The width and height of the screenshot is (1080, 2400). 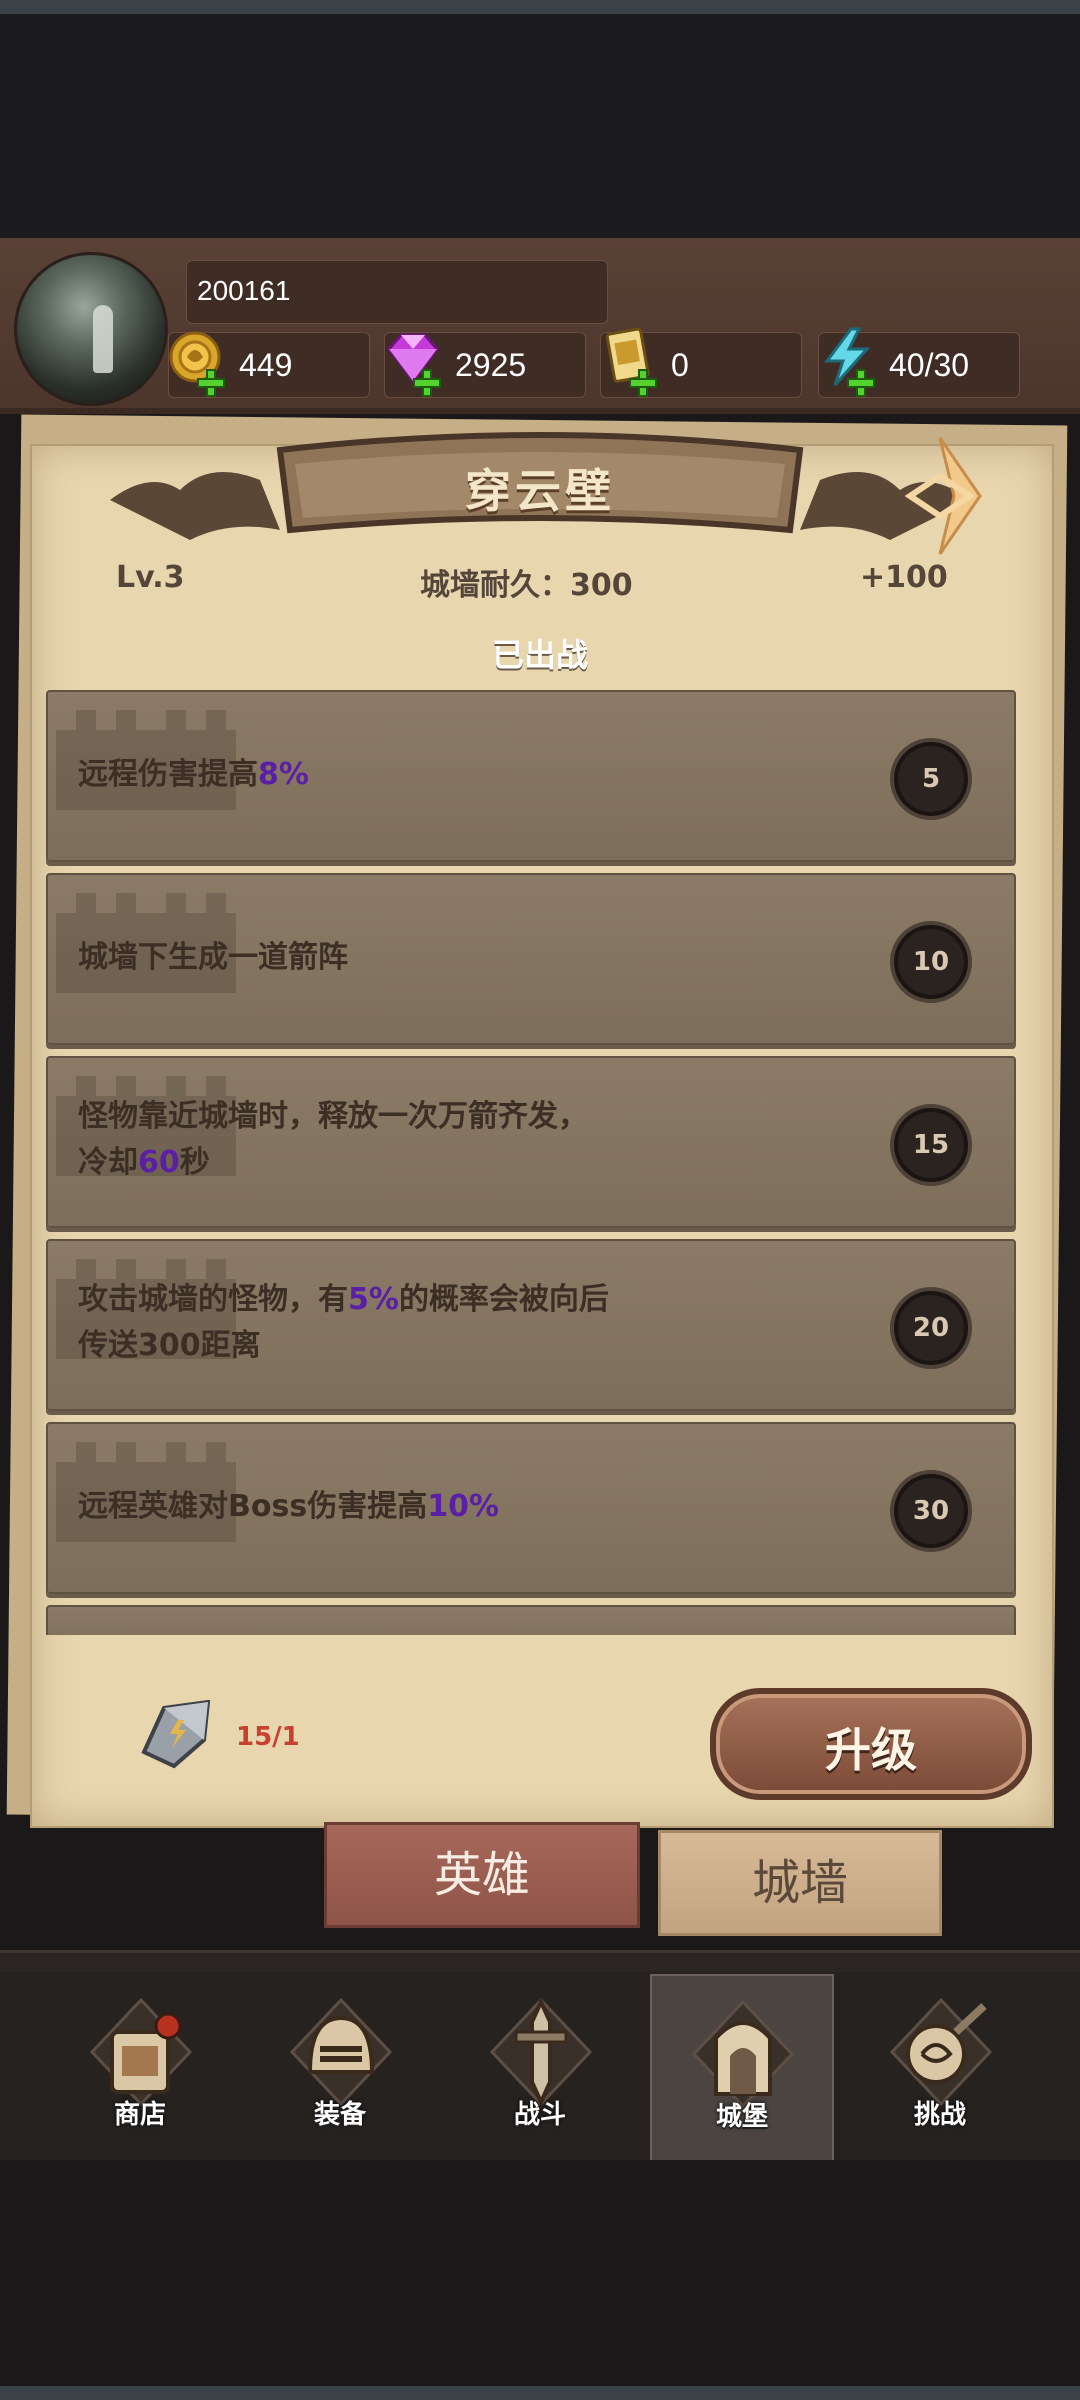 What do you see at coordinates (397, 292) in the screenshot?
I see `user-id-box: 200161` at bounding box center [397, 292].